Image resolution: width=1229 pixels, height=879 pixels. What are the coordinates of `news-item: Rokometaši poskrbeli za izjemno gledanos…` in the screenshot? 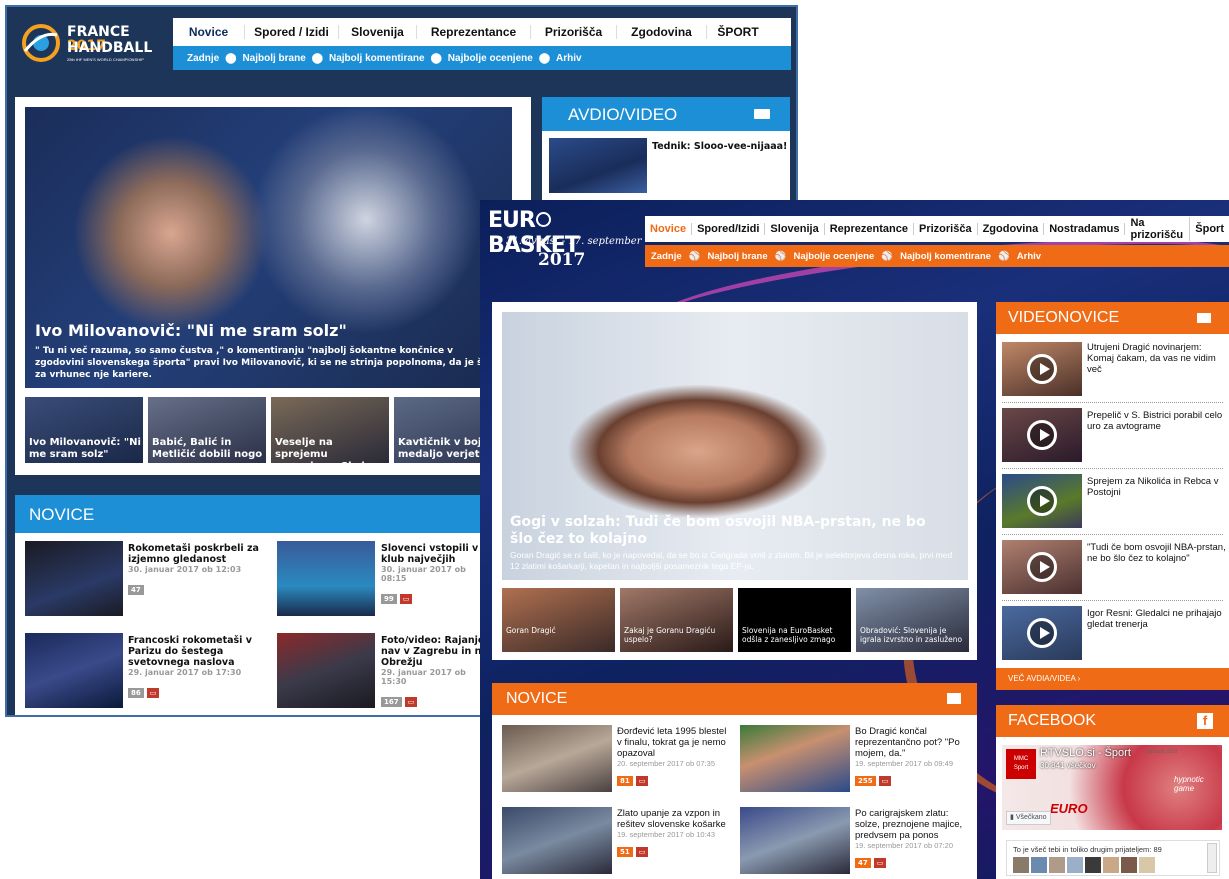 It's located at (198, 570).